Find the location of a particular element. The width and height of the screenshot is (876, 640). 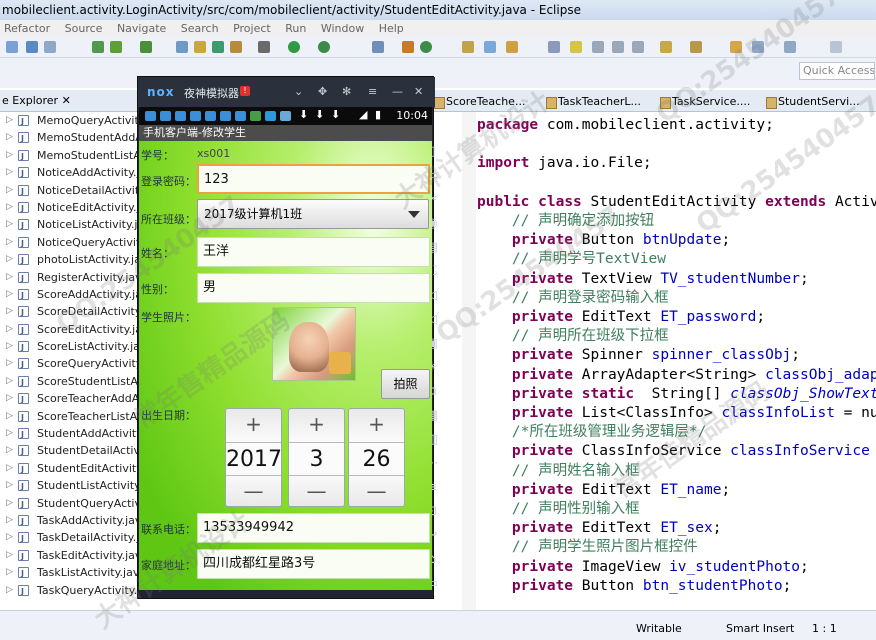

save-icon is located at coordinates (32, 47).